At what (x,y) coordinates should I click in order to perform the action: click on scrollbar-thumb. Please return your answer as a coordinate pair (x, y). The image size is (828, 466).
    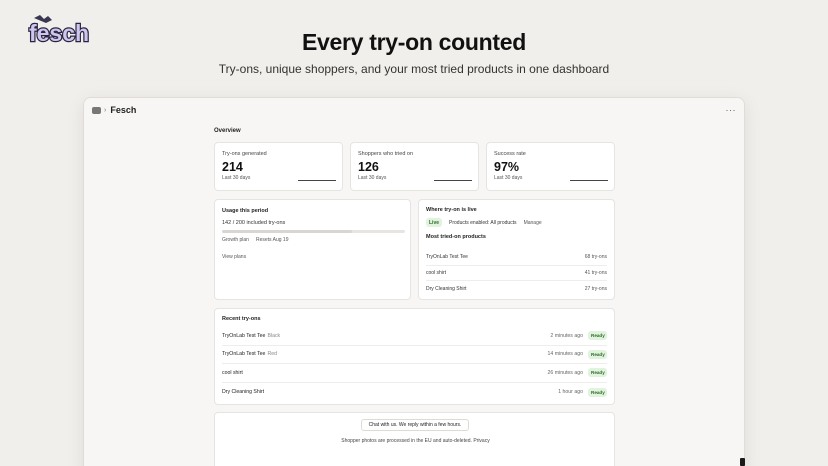
    Looking at the image, I should click on (742, 462).